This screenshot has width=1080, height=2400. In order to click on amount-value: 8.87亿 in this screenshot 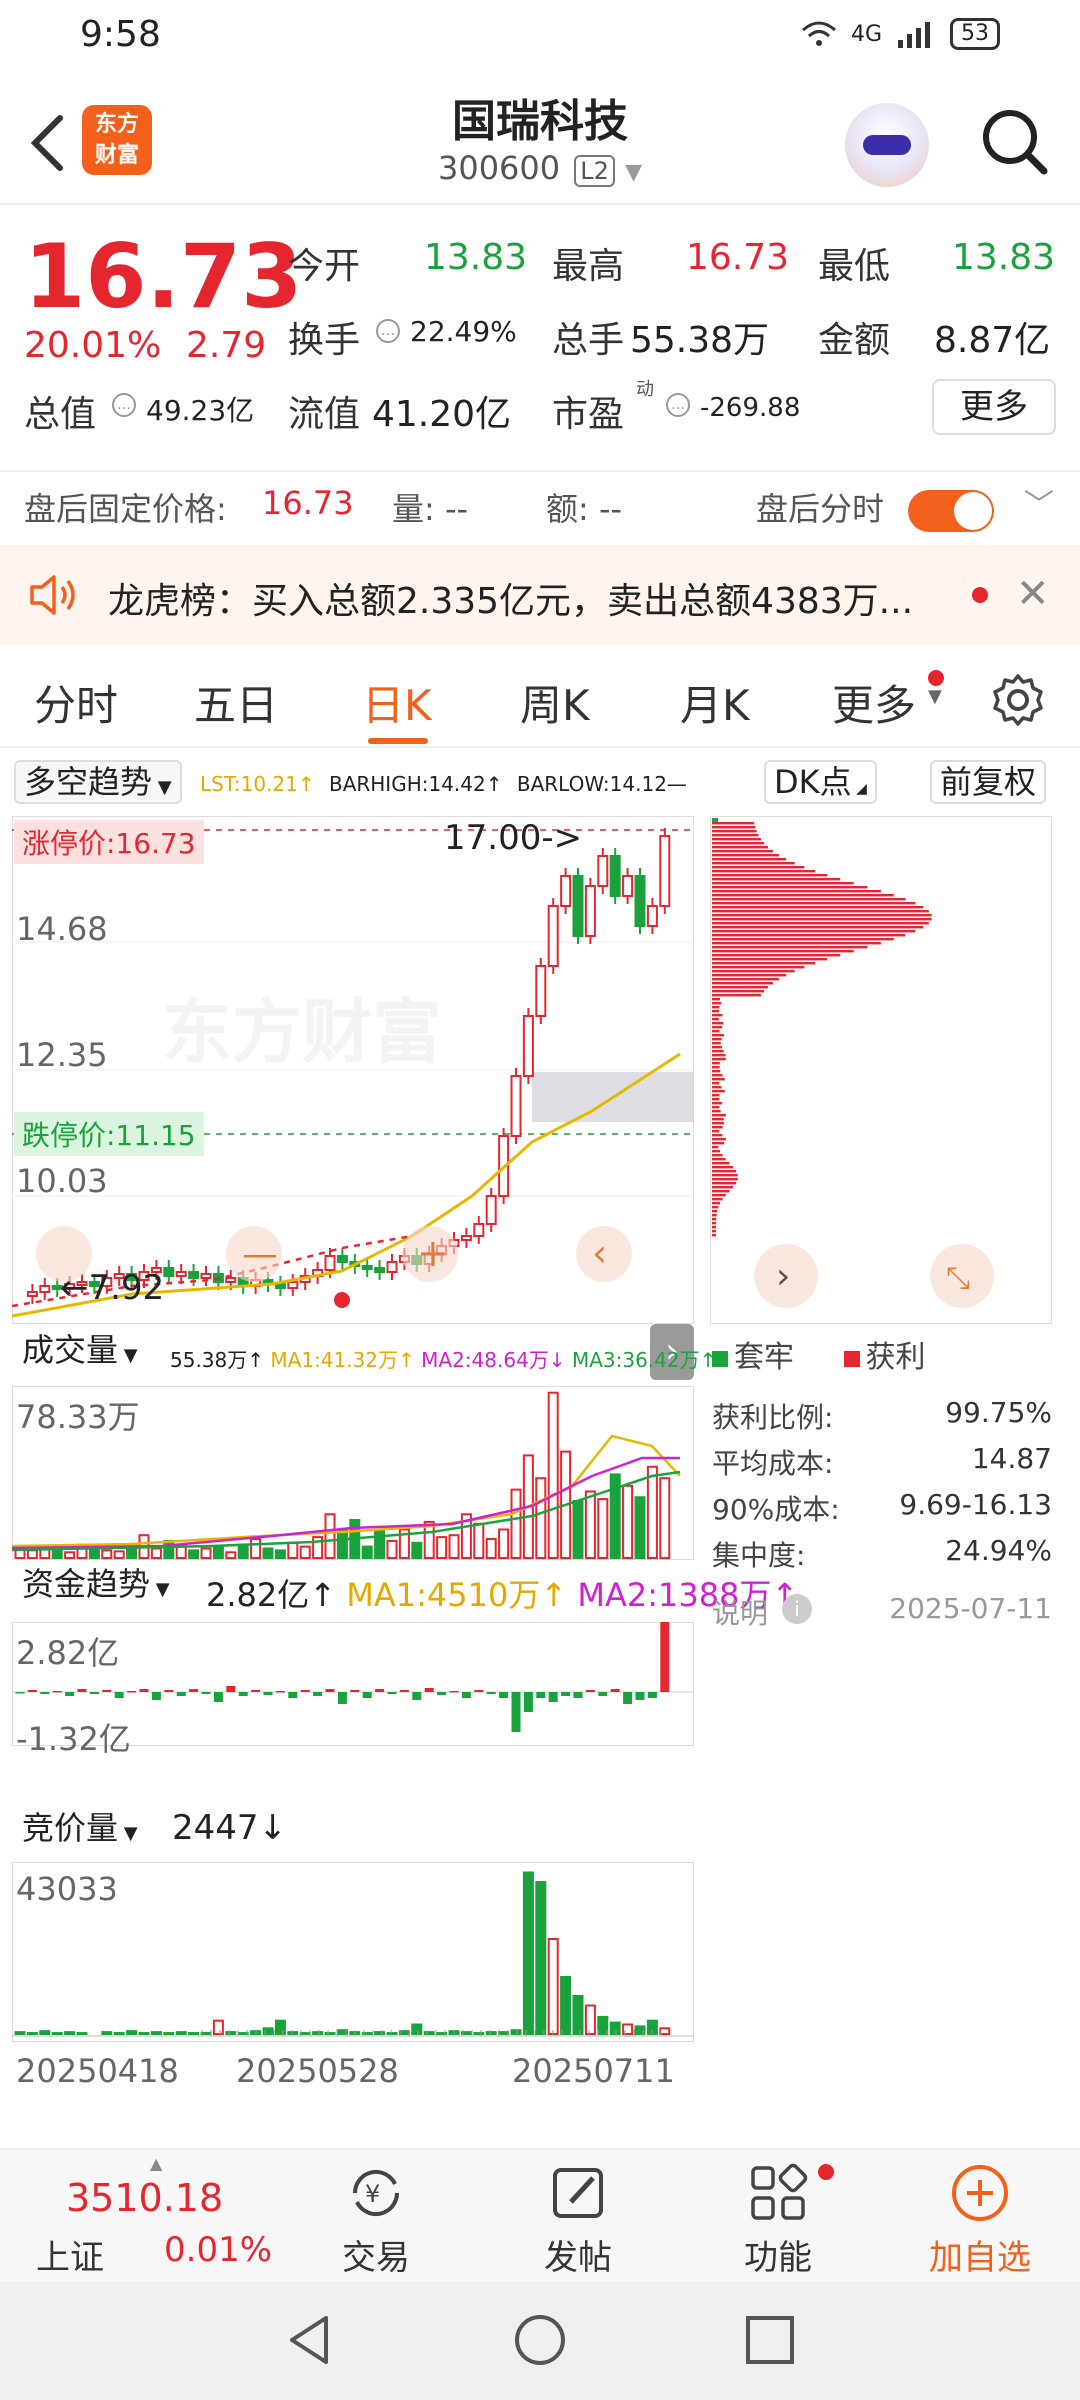, I will do `click(992, 337)`.